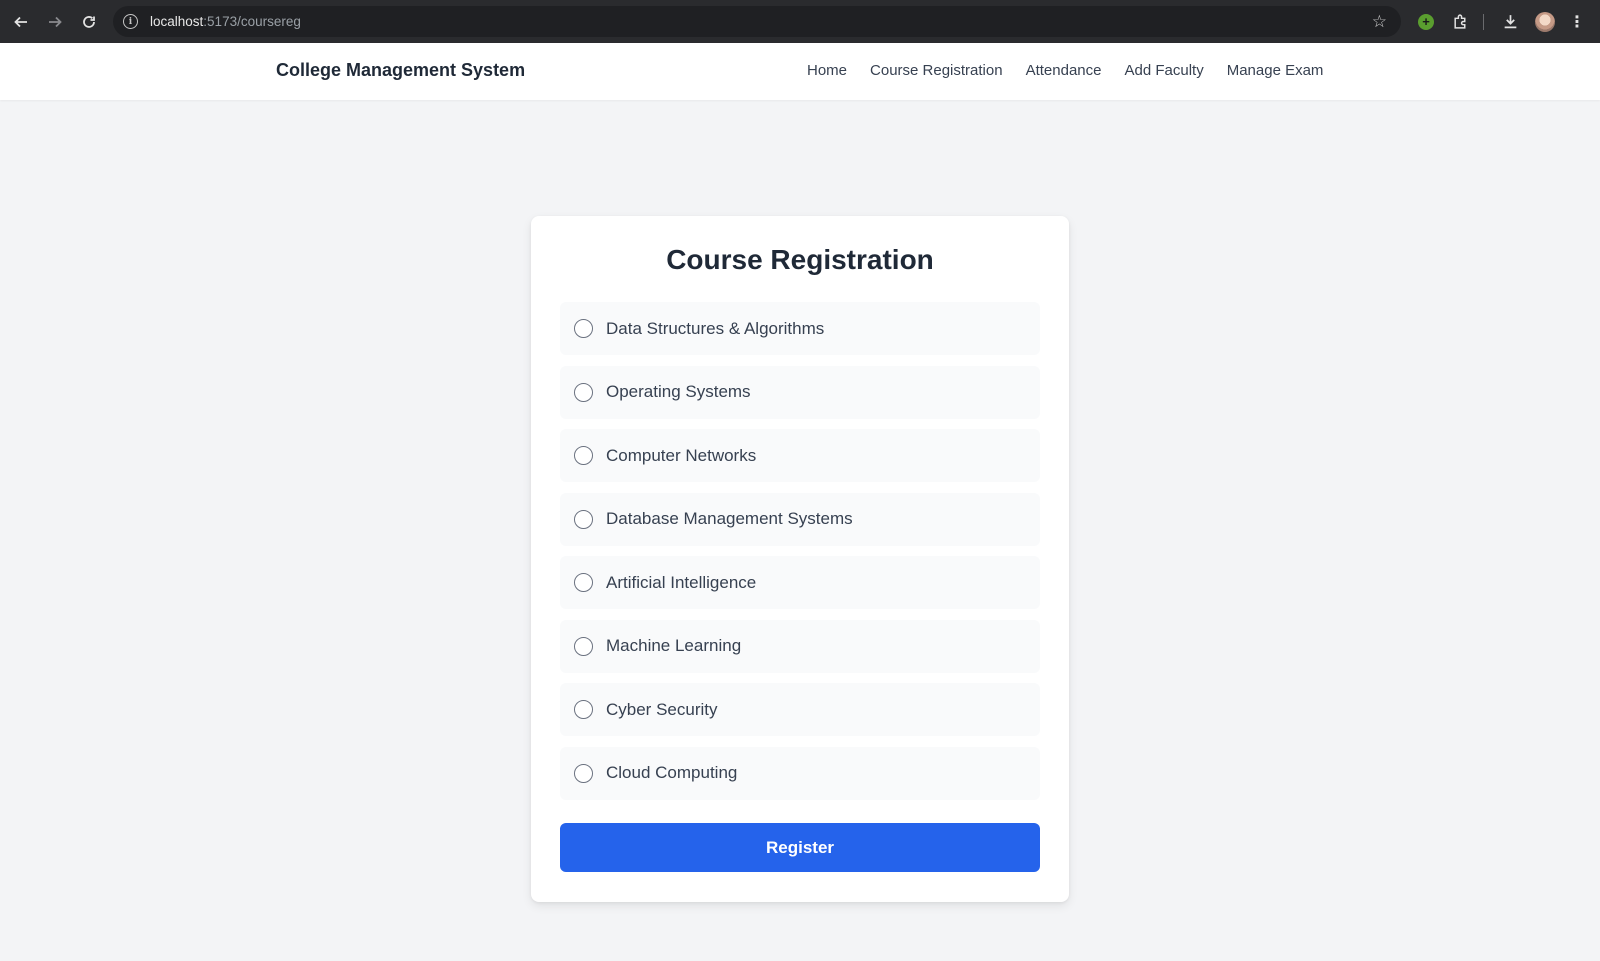 This screenshot has height=961, width=1600. Describe the element at coordinates (662, 709) in the screenshot. I see `course-label: Cyber Security` at that location.